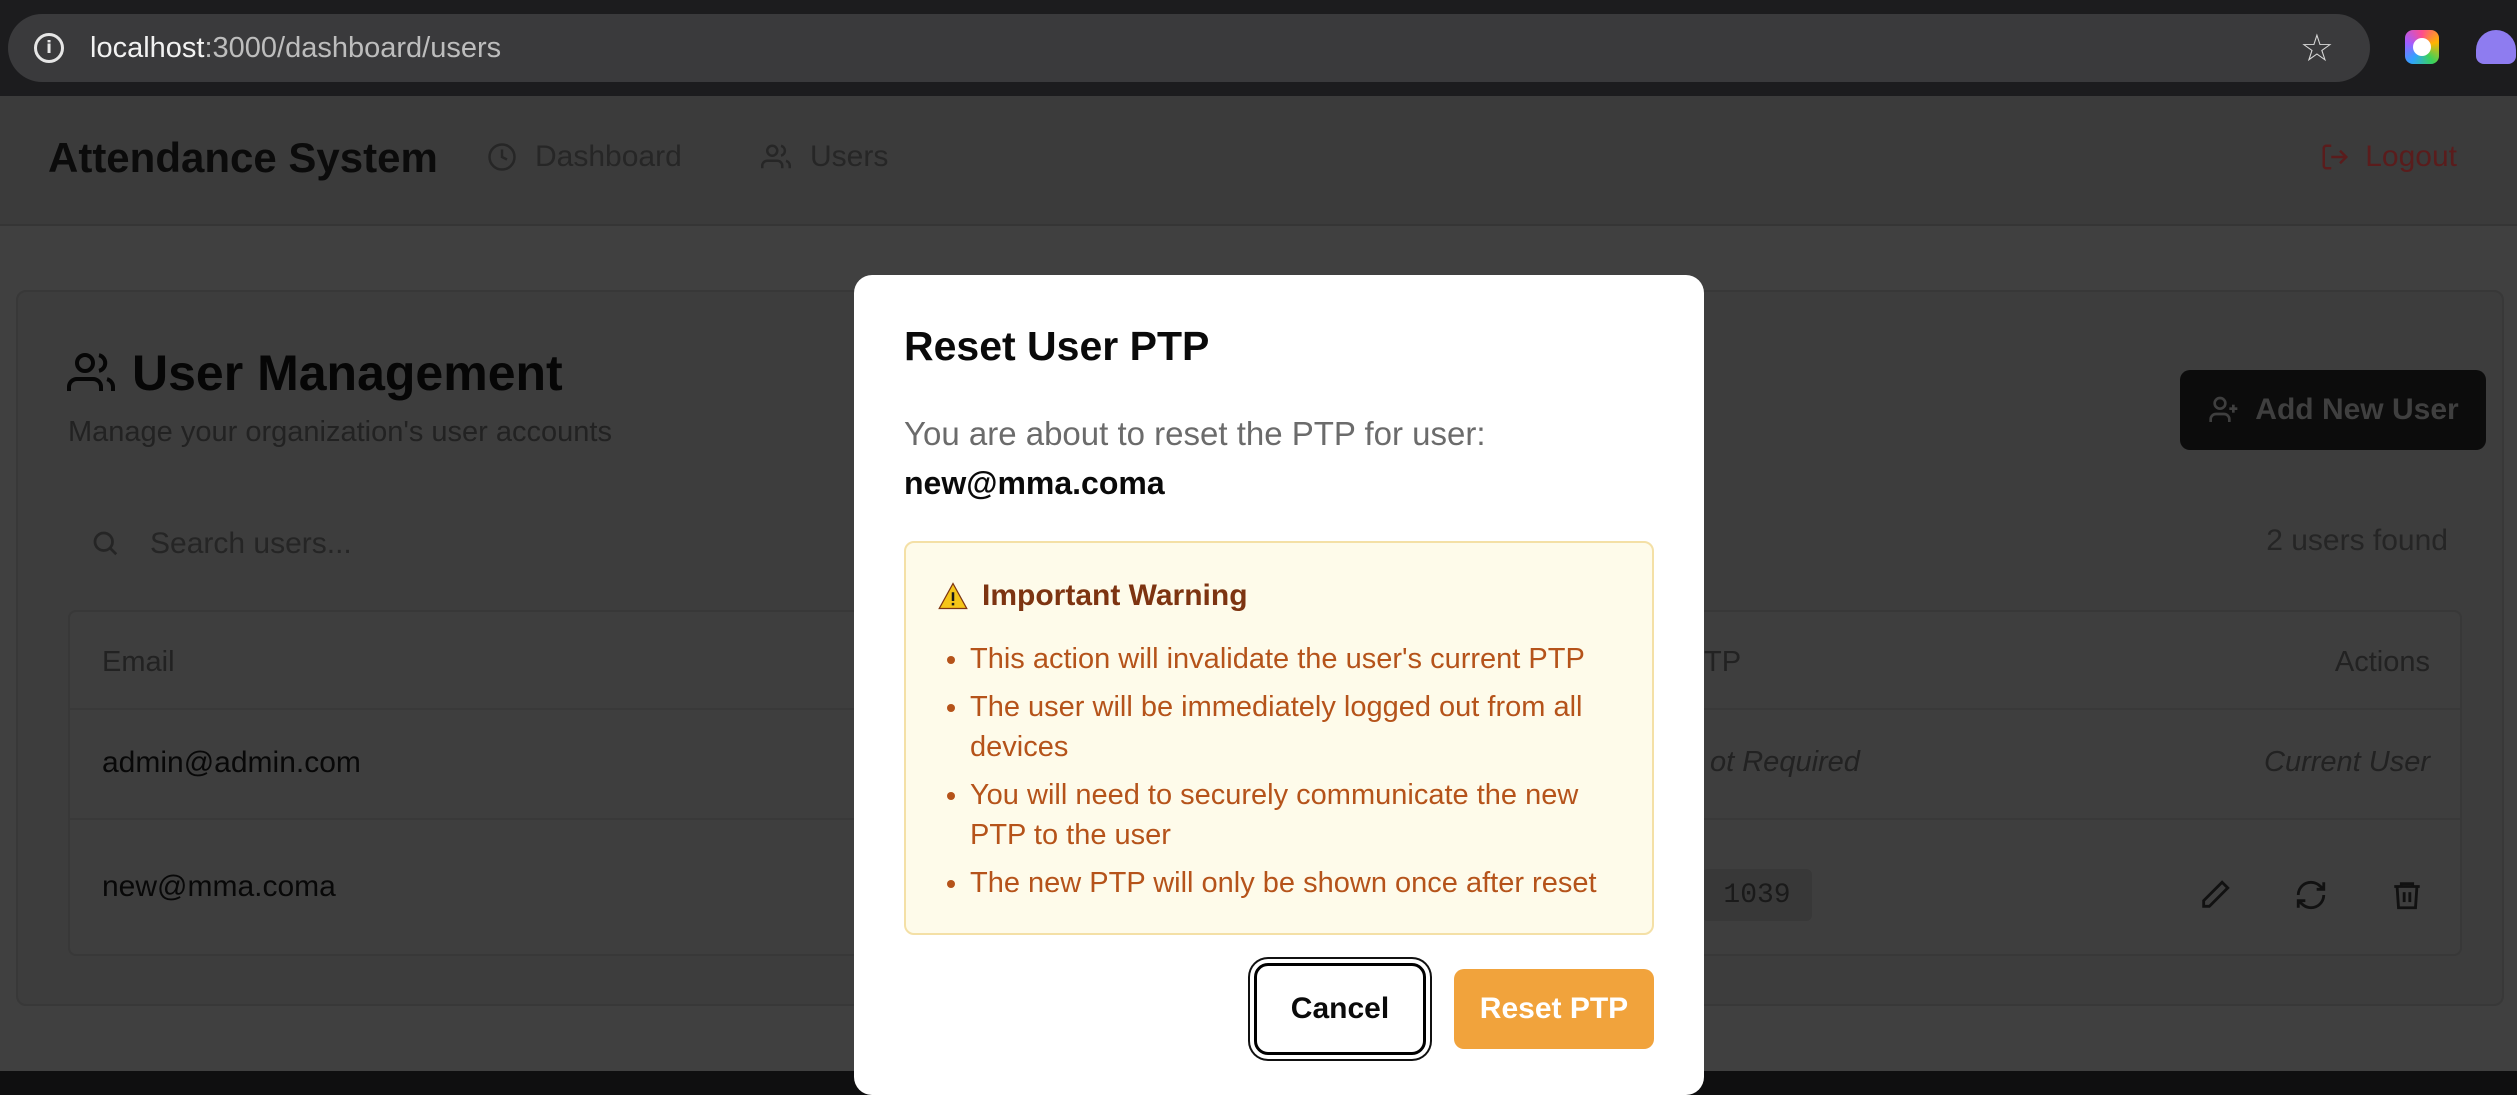  I want to click on nav-item-label: Users, so click(849, 156).